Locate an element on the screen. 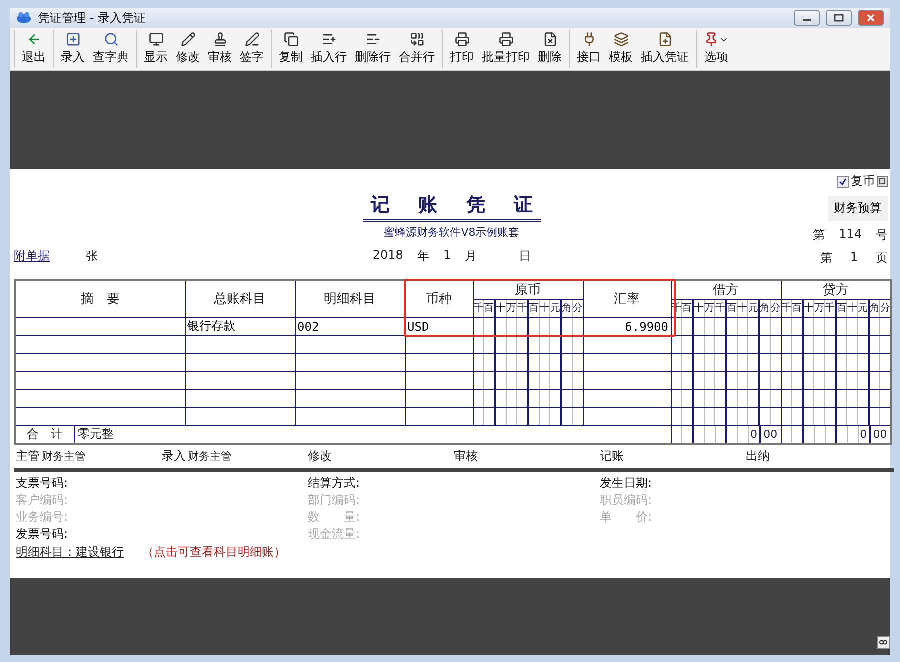  budget-button: 财务预算 is located at coordinates (858, 208).